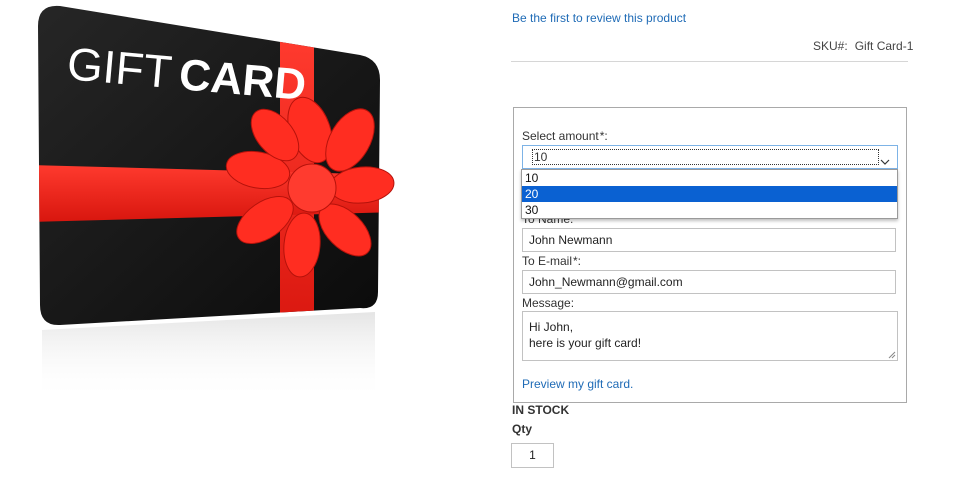  What do you see at coordinates (709, 178) in the screenshot?
I see `amount-option: 10` at bounding box center [709, 178].